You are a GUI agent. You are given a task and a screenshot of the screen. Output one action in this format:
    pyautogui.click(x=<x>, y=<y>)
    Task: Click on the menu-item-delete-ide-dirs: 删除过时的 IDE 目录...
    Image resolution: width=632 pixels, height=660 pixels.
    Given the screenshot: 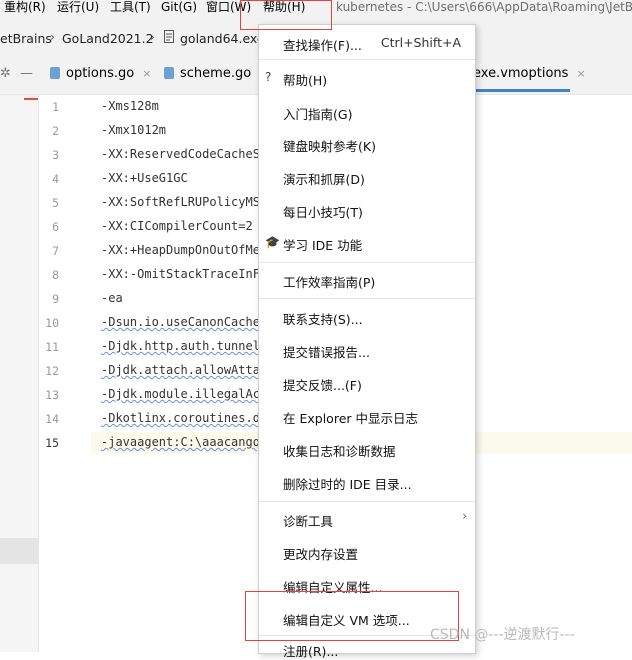 What is the action you would take?
    pyautogui.click(x=347, y=483)
    